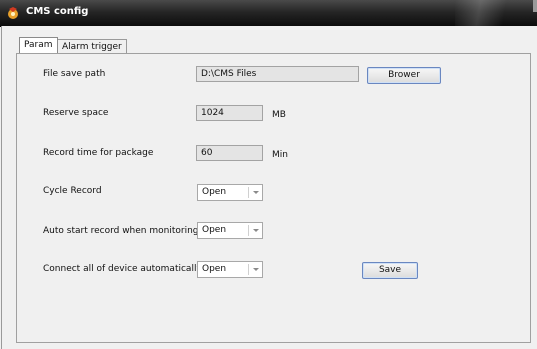 This screenshot has height=349, width=537. I want to click on auto-start-label: Auto start record when monitoring, so click(121, 231).